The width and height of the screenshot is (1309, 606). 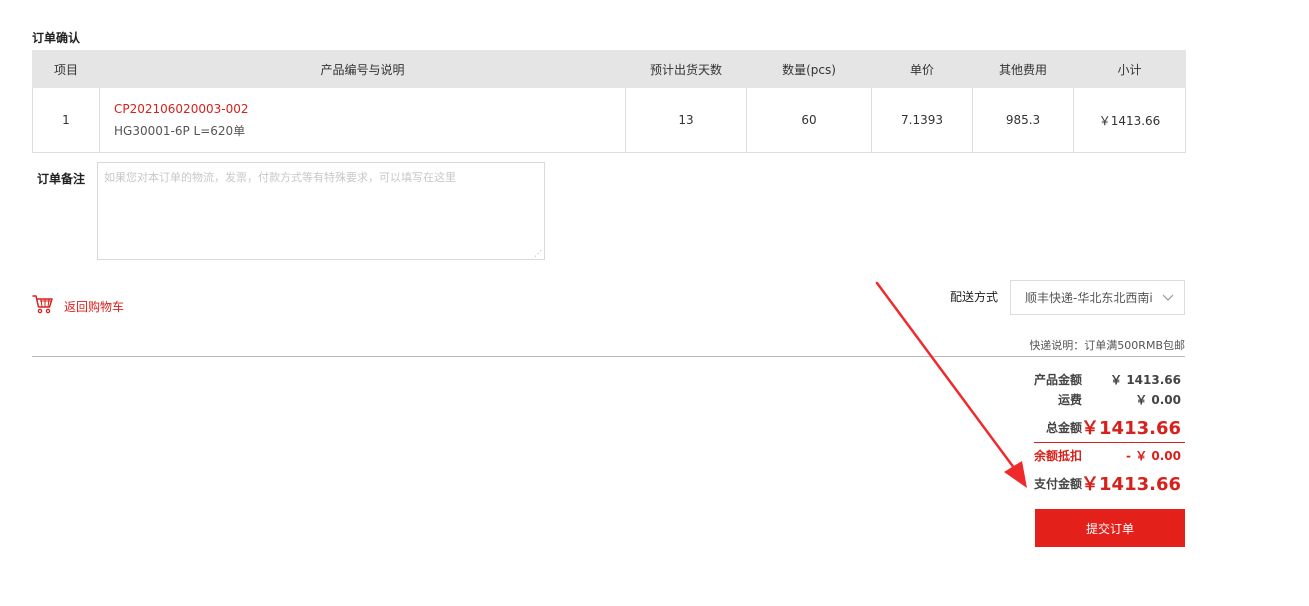 What do you see at coordinates (608, 356) in the screenshot?
I see `summary-divider` at bounding box center [608, 356].